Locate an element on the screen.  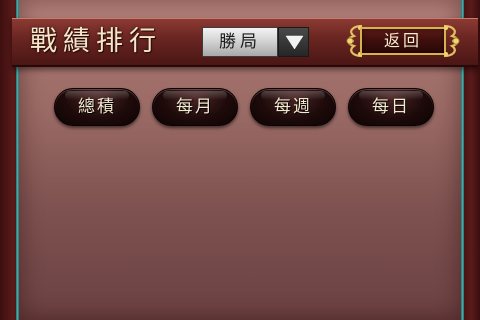
header-bar: 戰績排行 勝局 返回 is located at coordinates (245, 42).